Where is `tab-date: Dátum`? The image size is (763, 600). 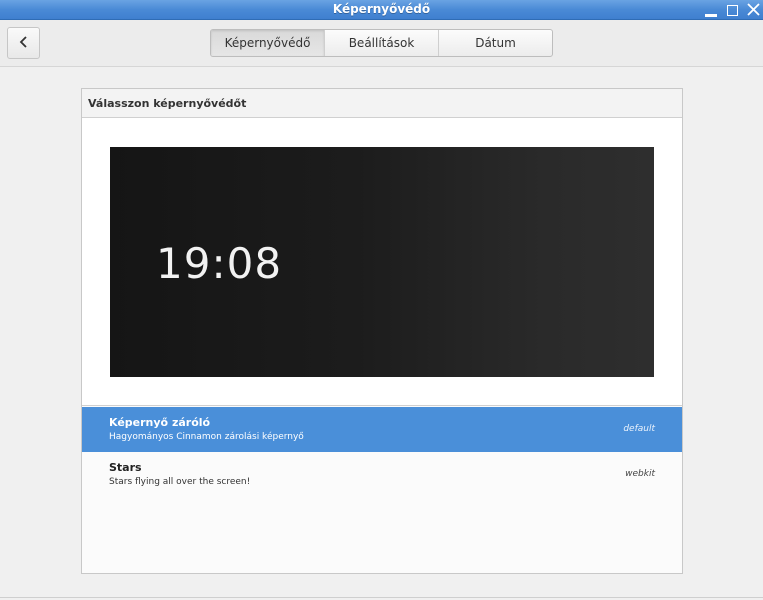
tab-date: Dátum is located at coordinates (495, 43).